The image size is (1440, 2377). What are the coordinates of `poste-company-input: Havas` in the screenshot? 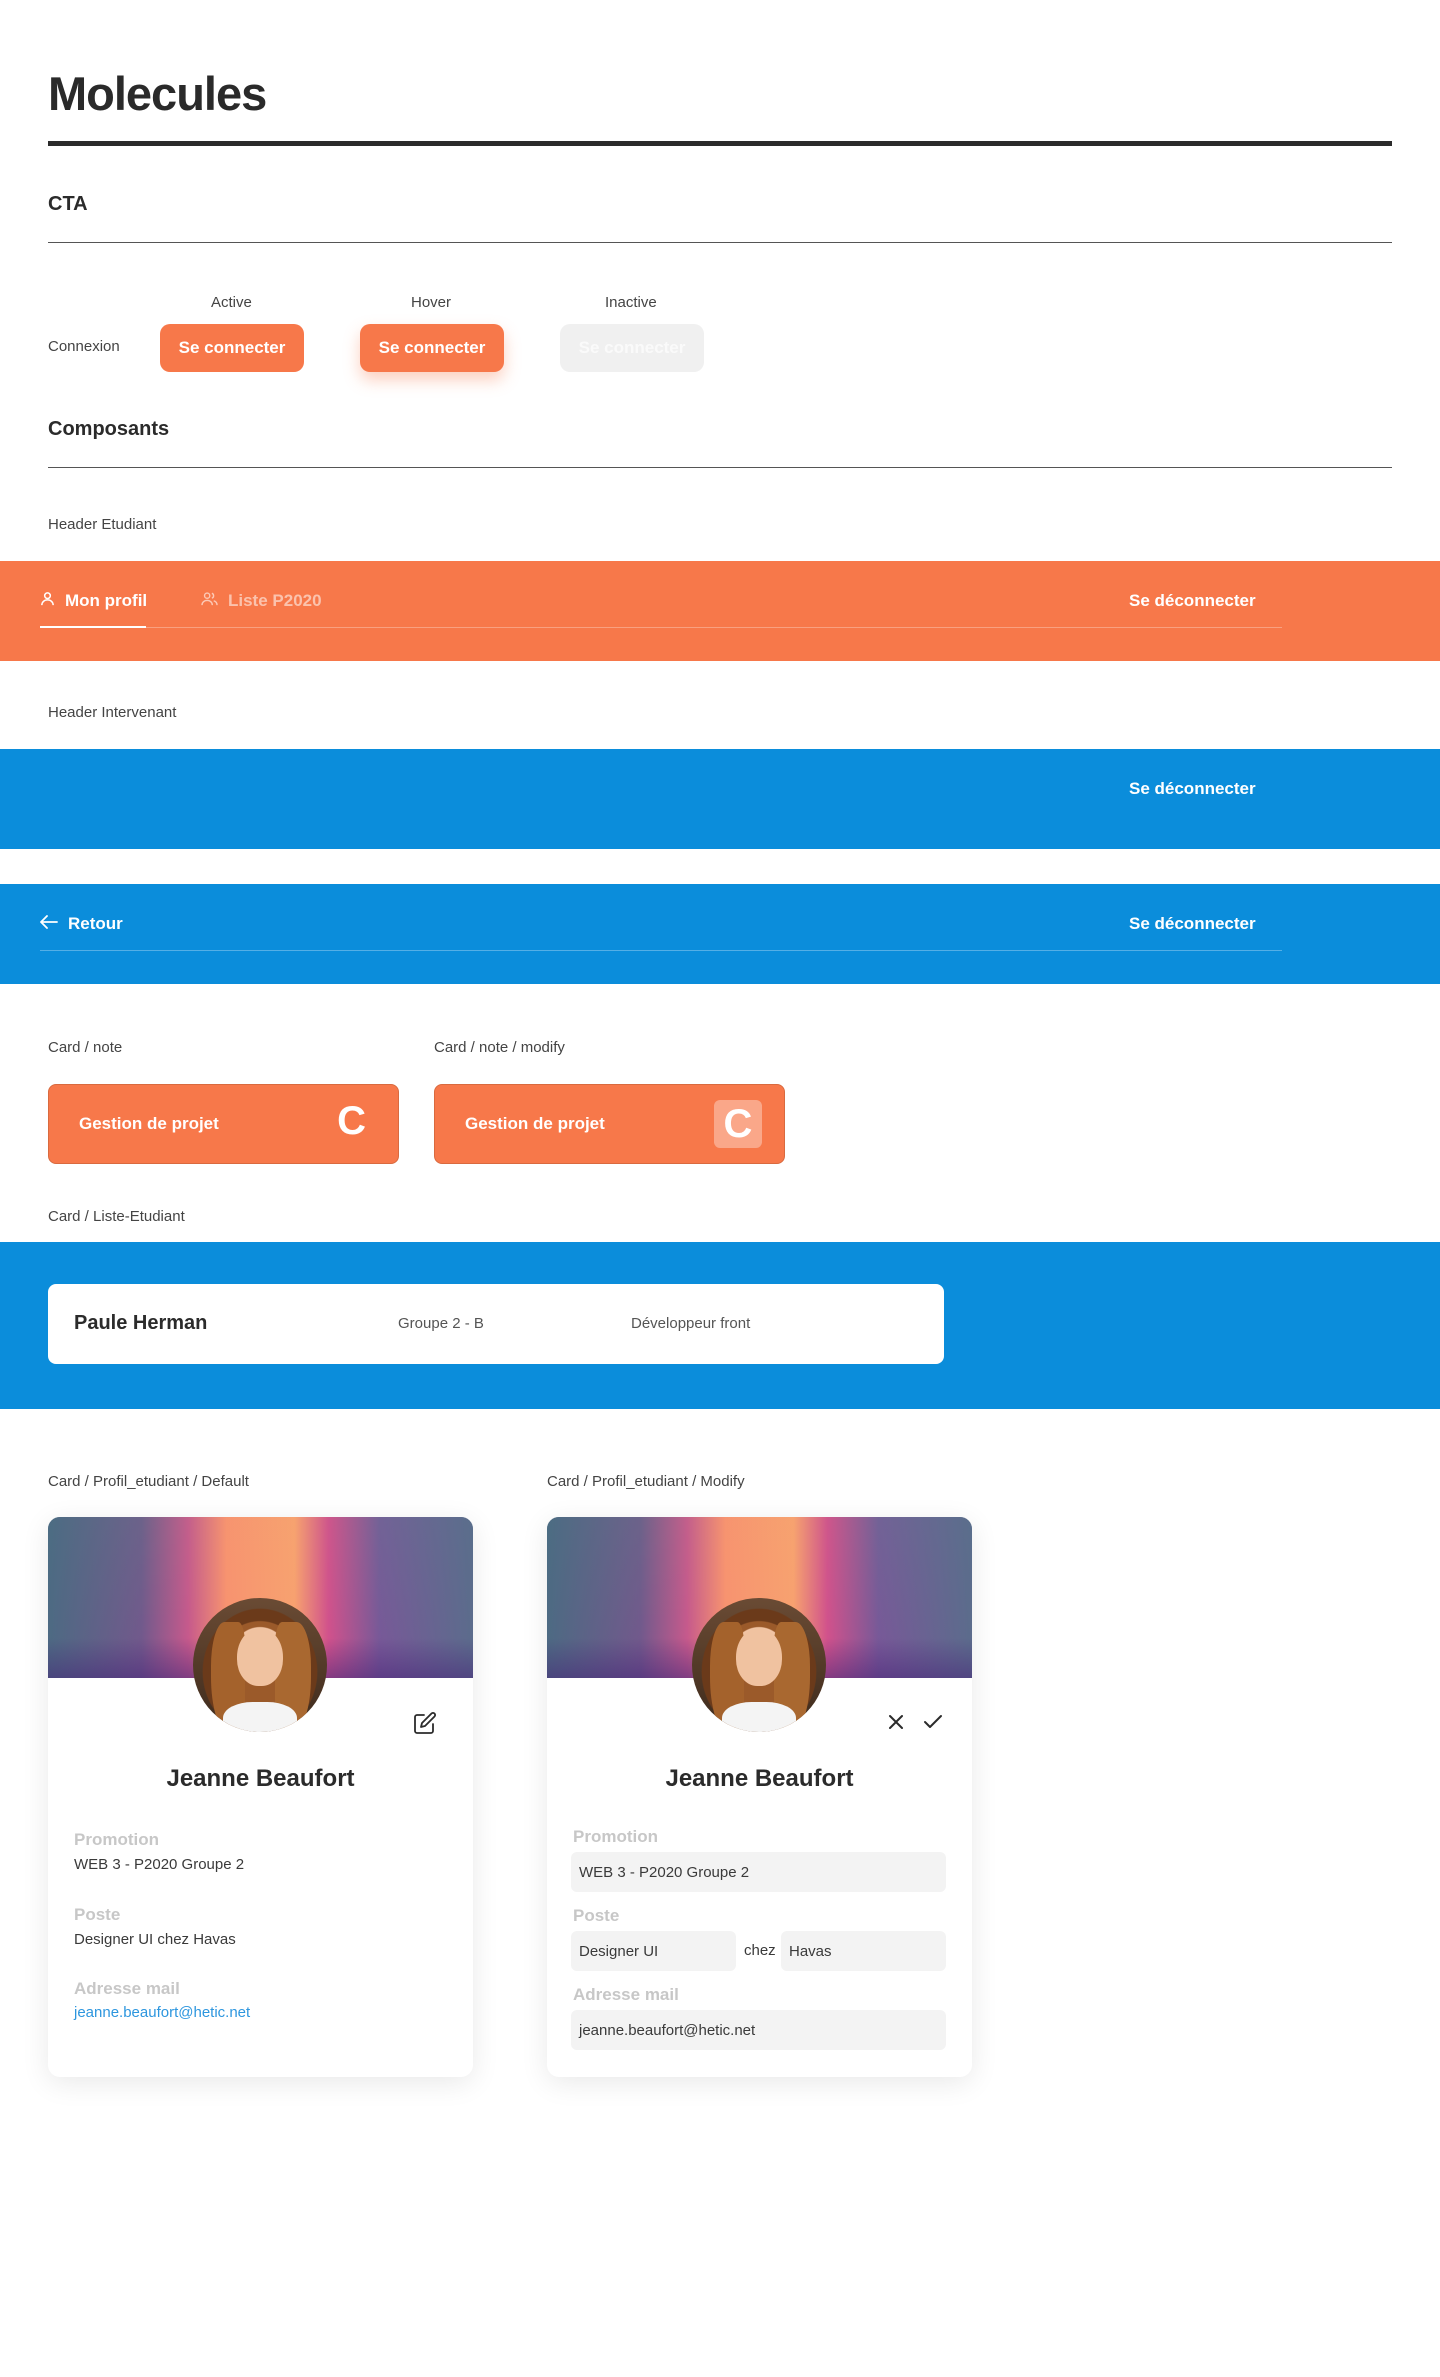 It's located at (863, 1951).